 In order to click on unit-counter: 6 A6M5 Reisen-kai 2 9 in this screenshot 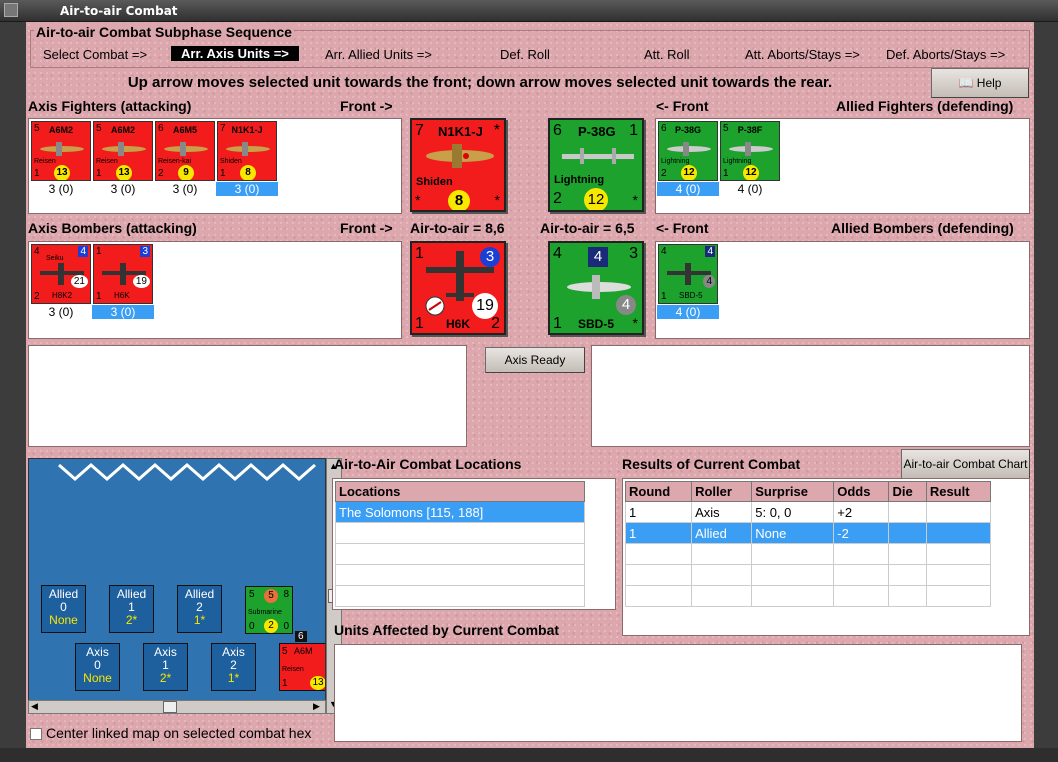, I will do `click(185, 151)`.